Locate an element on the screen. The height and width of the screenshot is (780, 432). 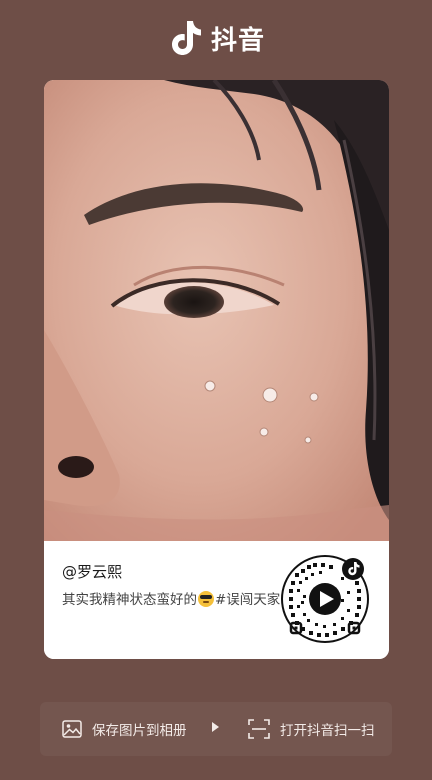
action-bar: 保存图片到相册 打开抖音扫一扫 is located at coordinates (216, 729).